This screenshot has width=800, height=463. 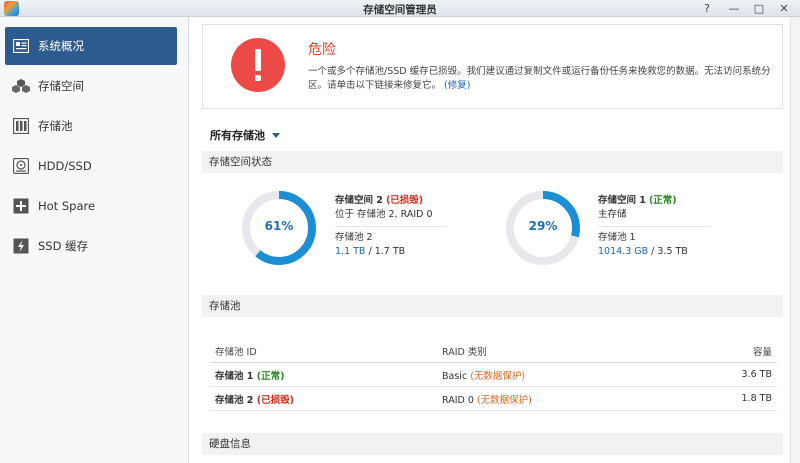 What do you see at coordinates (91, 126) in the screenshot?
I see `sidebar-item-storage-pool: 存储池` at bounding box center [91, 126].